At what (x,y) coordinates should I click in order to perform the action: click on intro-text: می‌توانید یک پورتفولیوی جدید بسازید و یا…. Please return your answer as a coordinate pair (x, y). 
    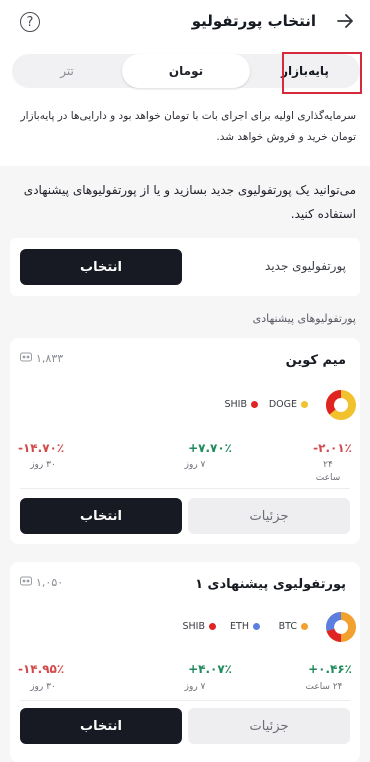
    Looking at the image, I should click on (189, 202).